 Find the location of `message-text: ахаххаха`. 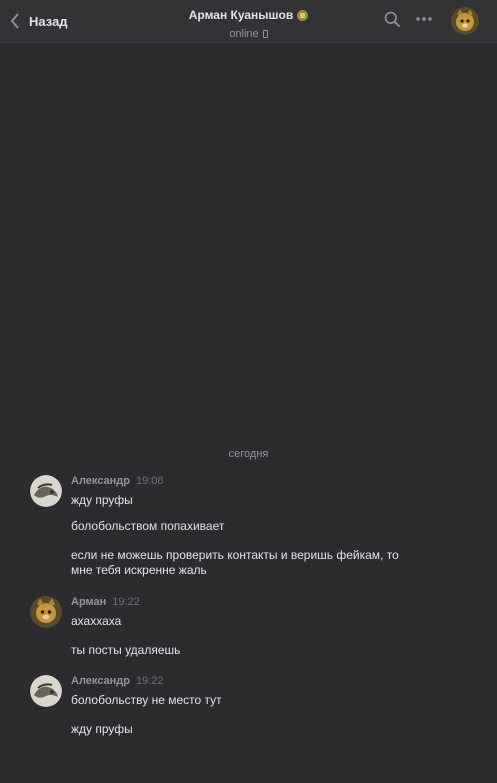

message-text: ахаххаха is located at coordinates (251, 621).